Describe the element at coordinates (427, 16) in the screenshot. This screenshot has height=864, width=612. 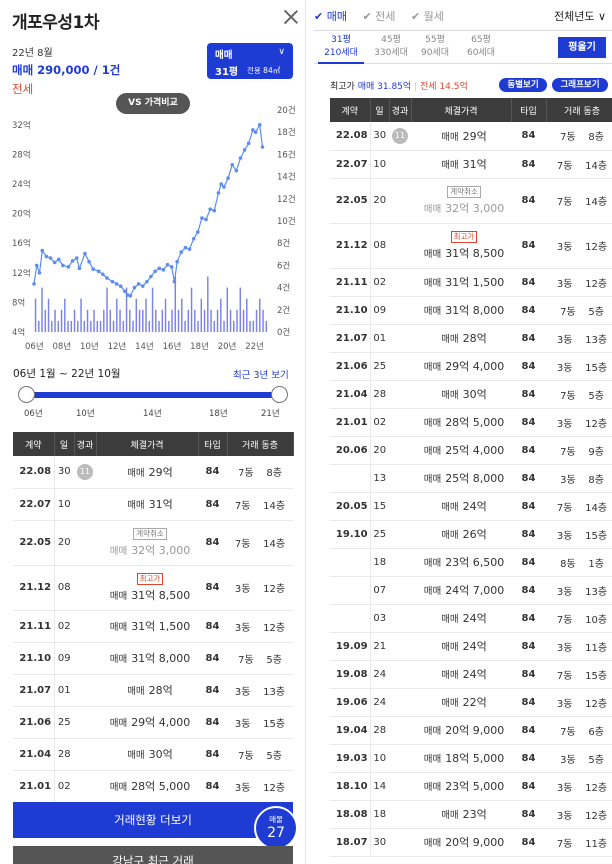
I see `tab-wolse: ✔ 월세` at that location.